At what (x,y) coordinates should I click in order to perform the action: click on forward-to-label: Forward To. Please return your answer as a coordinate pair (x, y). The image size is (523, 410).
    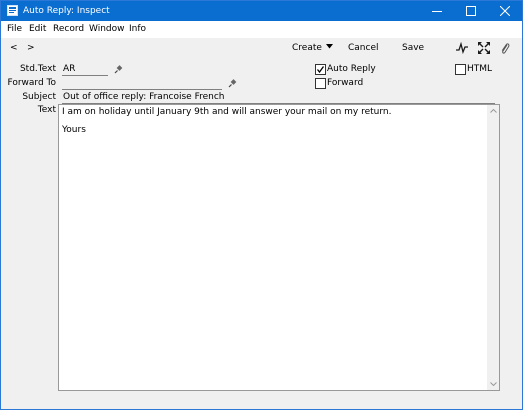
    Looking at the image, I should click on (31, 83).